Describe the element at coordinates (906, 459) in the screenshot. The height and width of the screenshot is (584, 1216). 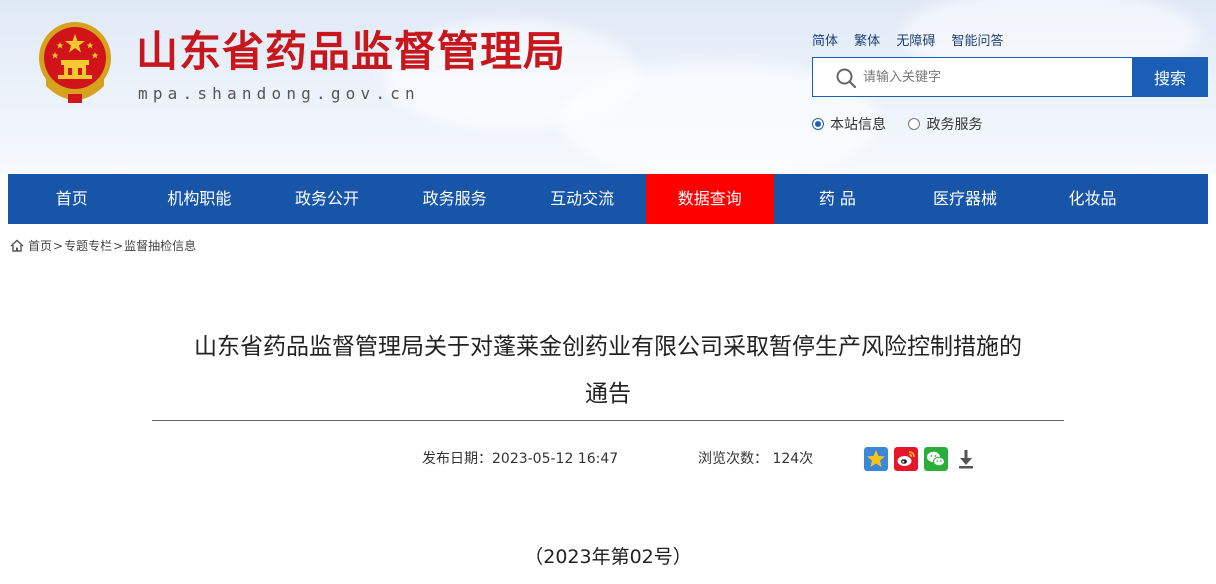
I see `weibo-icon` at that location.